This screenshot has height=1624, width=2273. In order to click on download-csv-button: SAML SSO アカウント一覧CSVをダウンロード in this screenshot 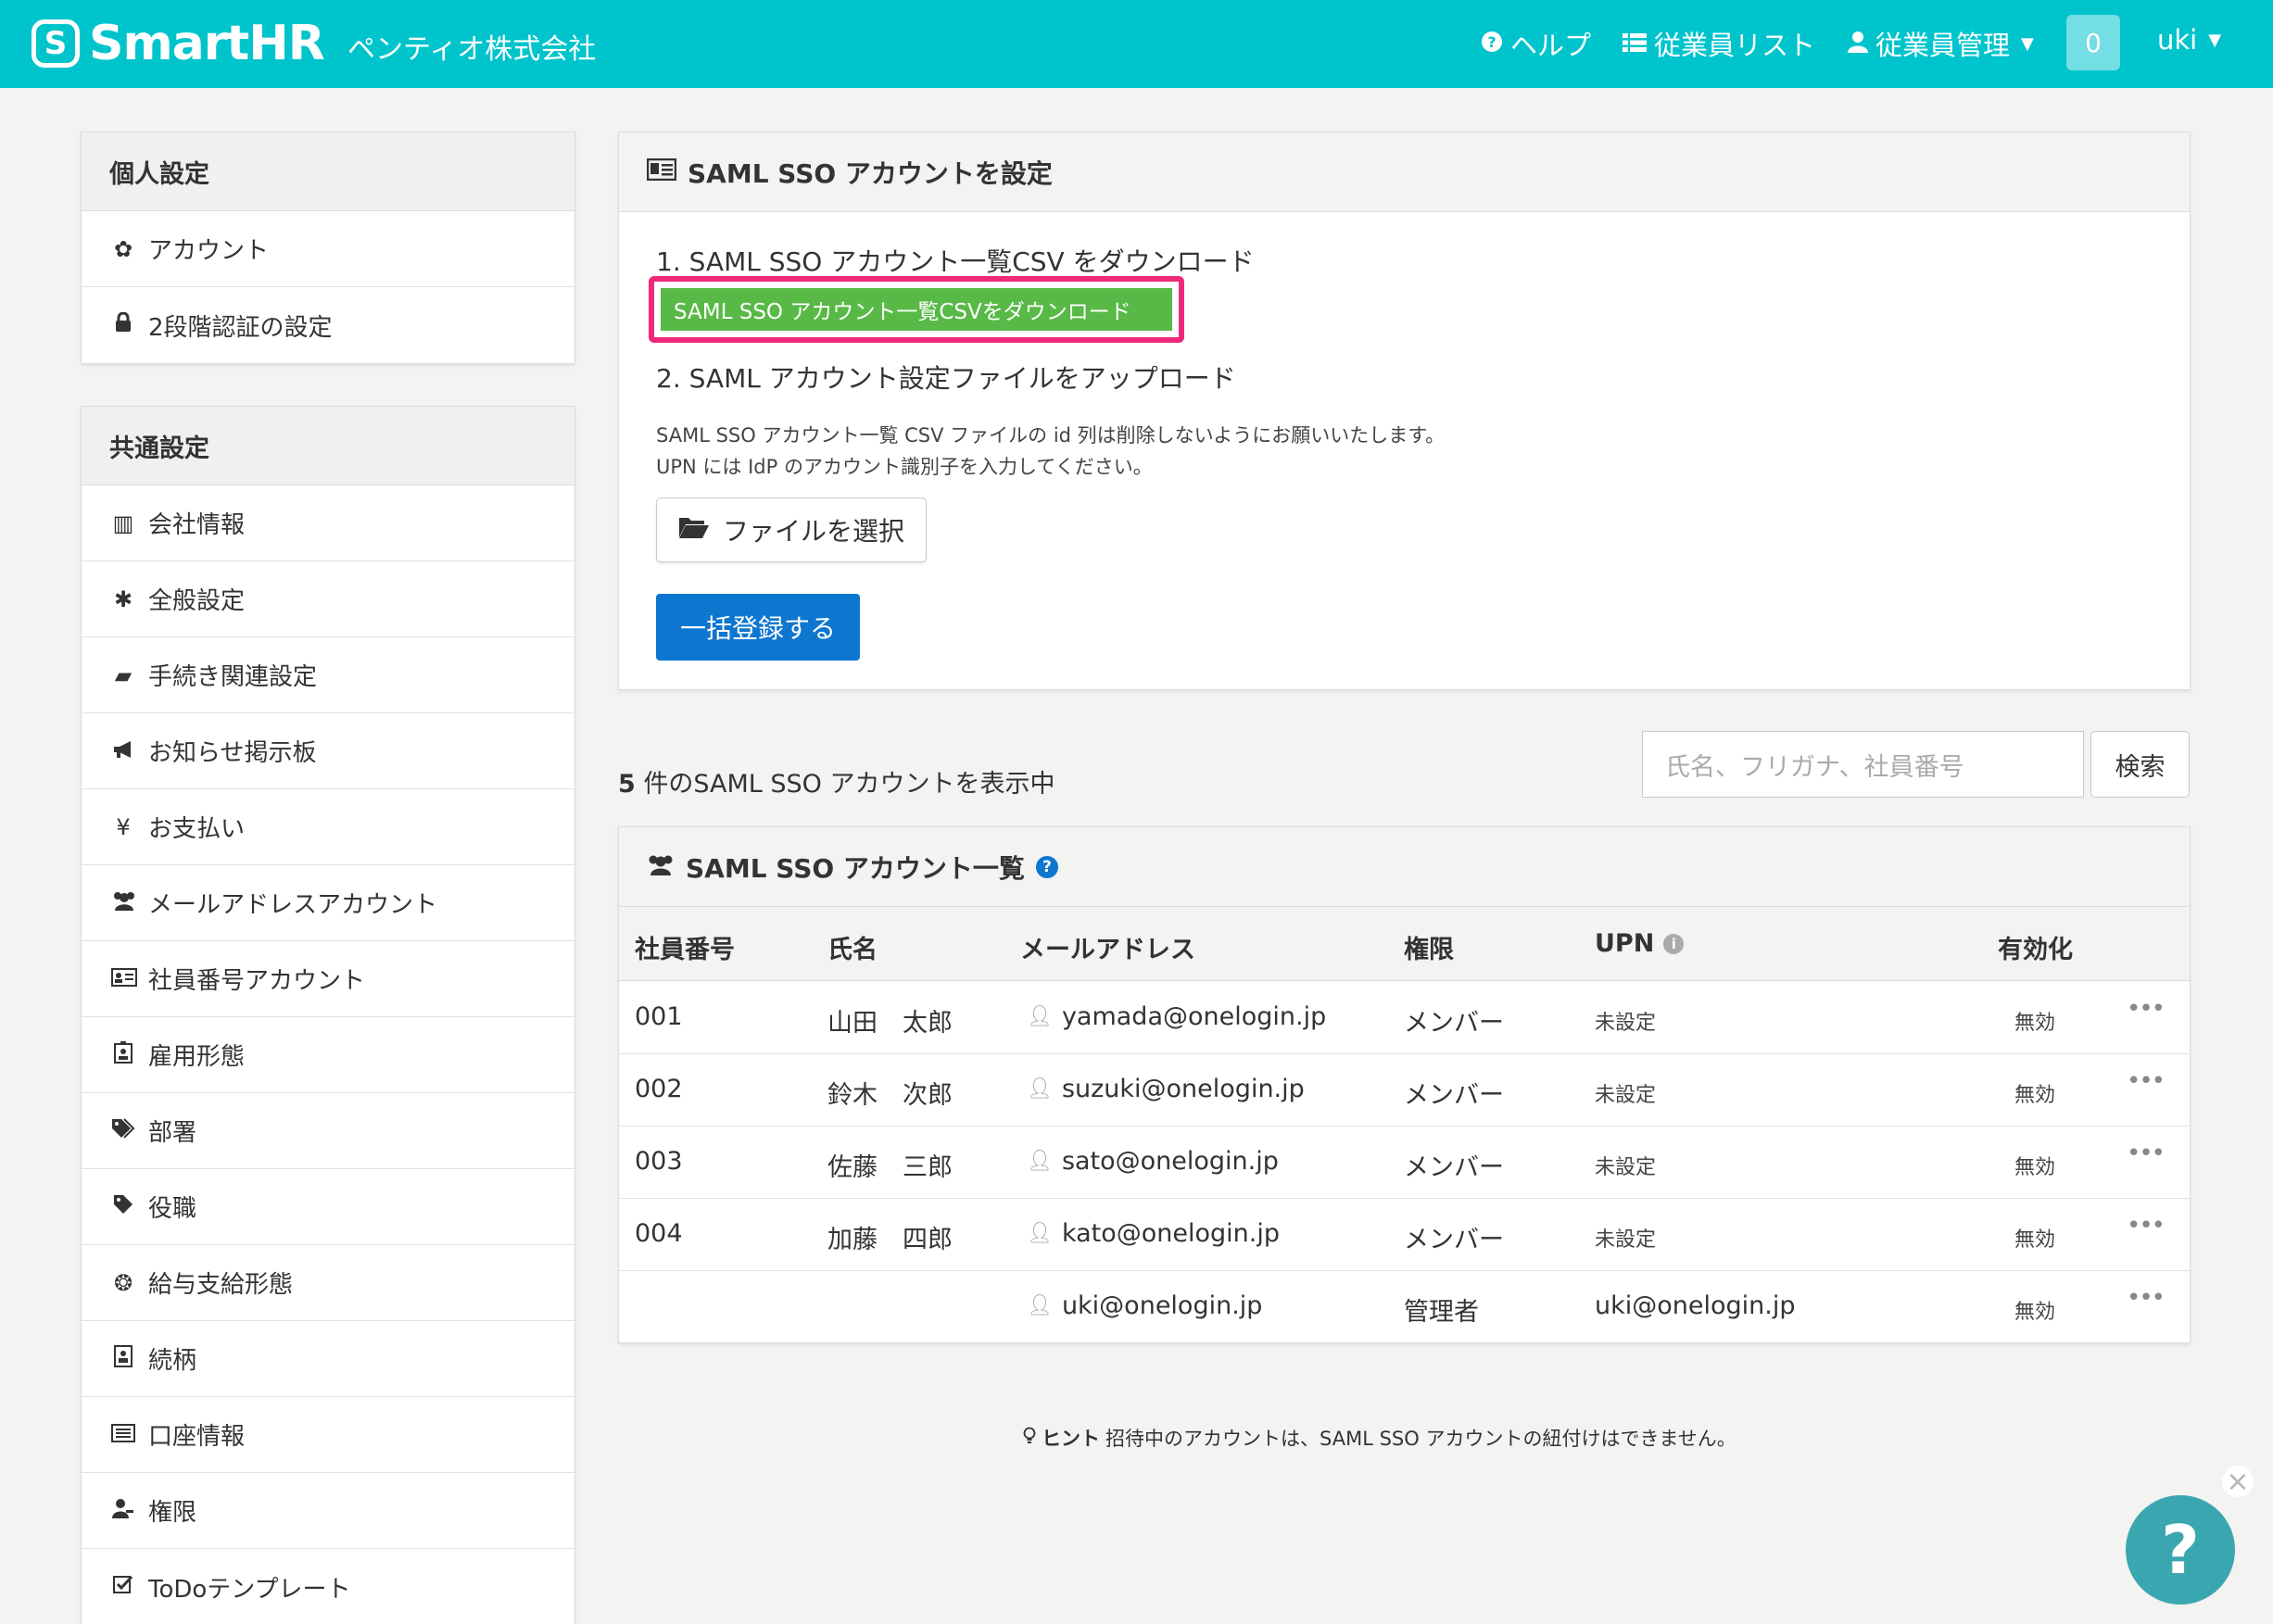, I will do `click(916, 309)`.